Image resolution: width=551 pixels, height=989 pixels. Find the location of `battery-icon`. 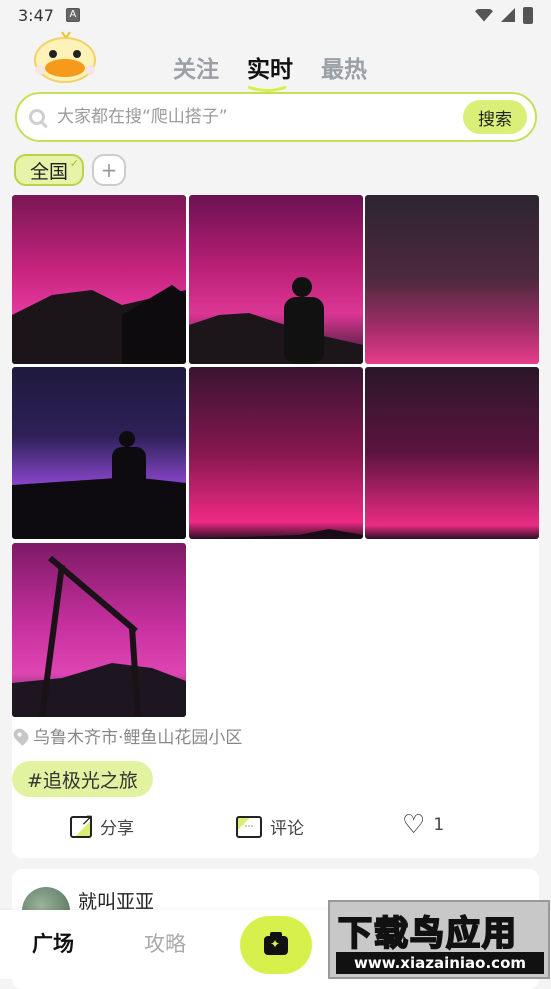

battery-icon is located at coordinates (528, 15).